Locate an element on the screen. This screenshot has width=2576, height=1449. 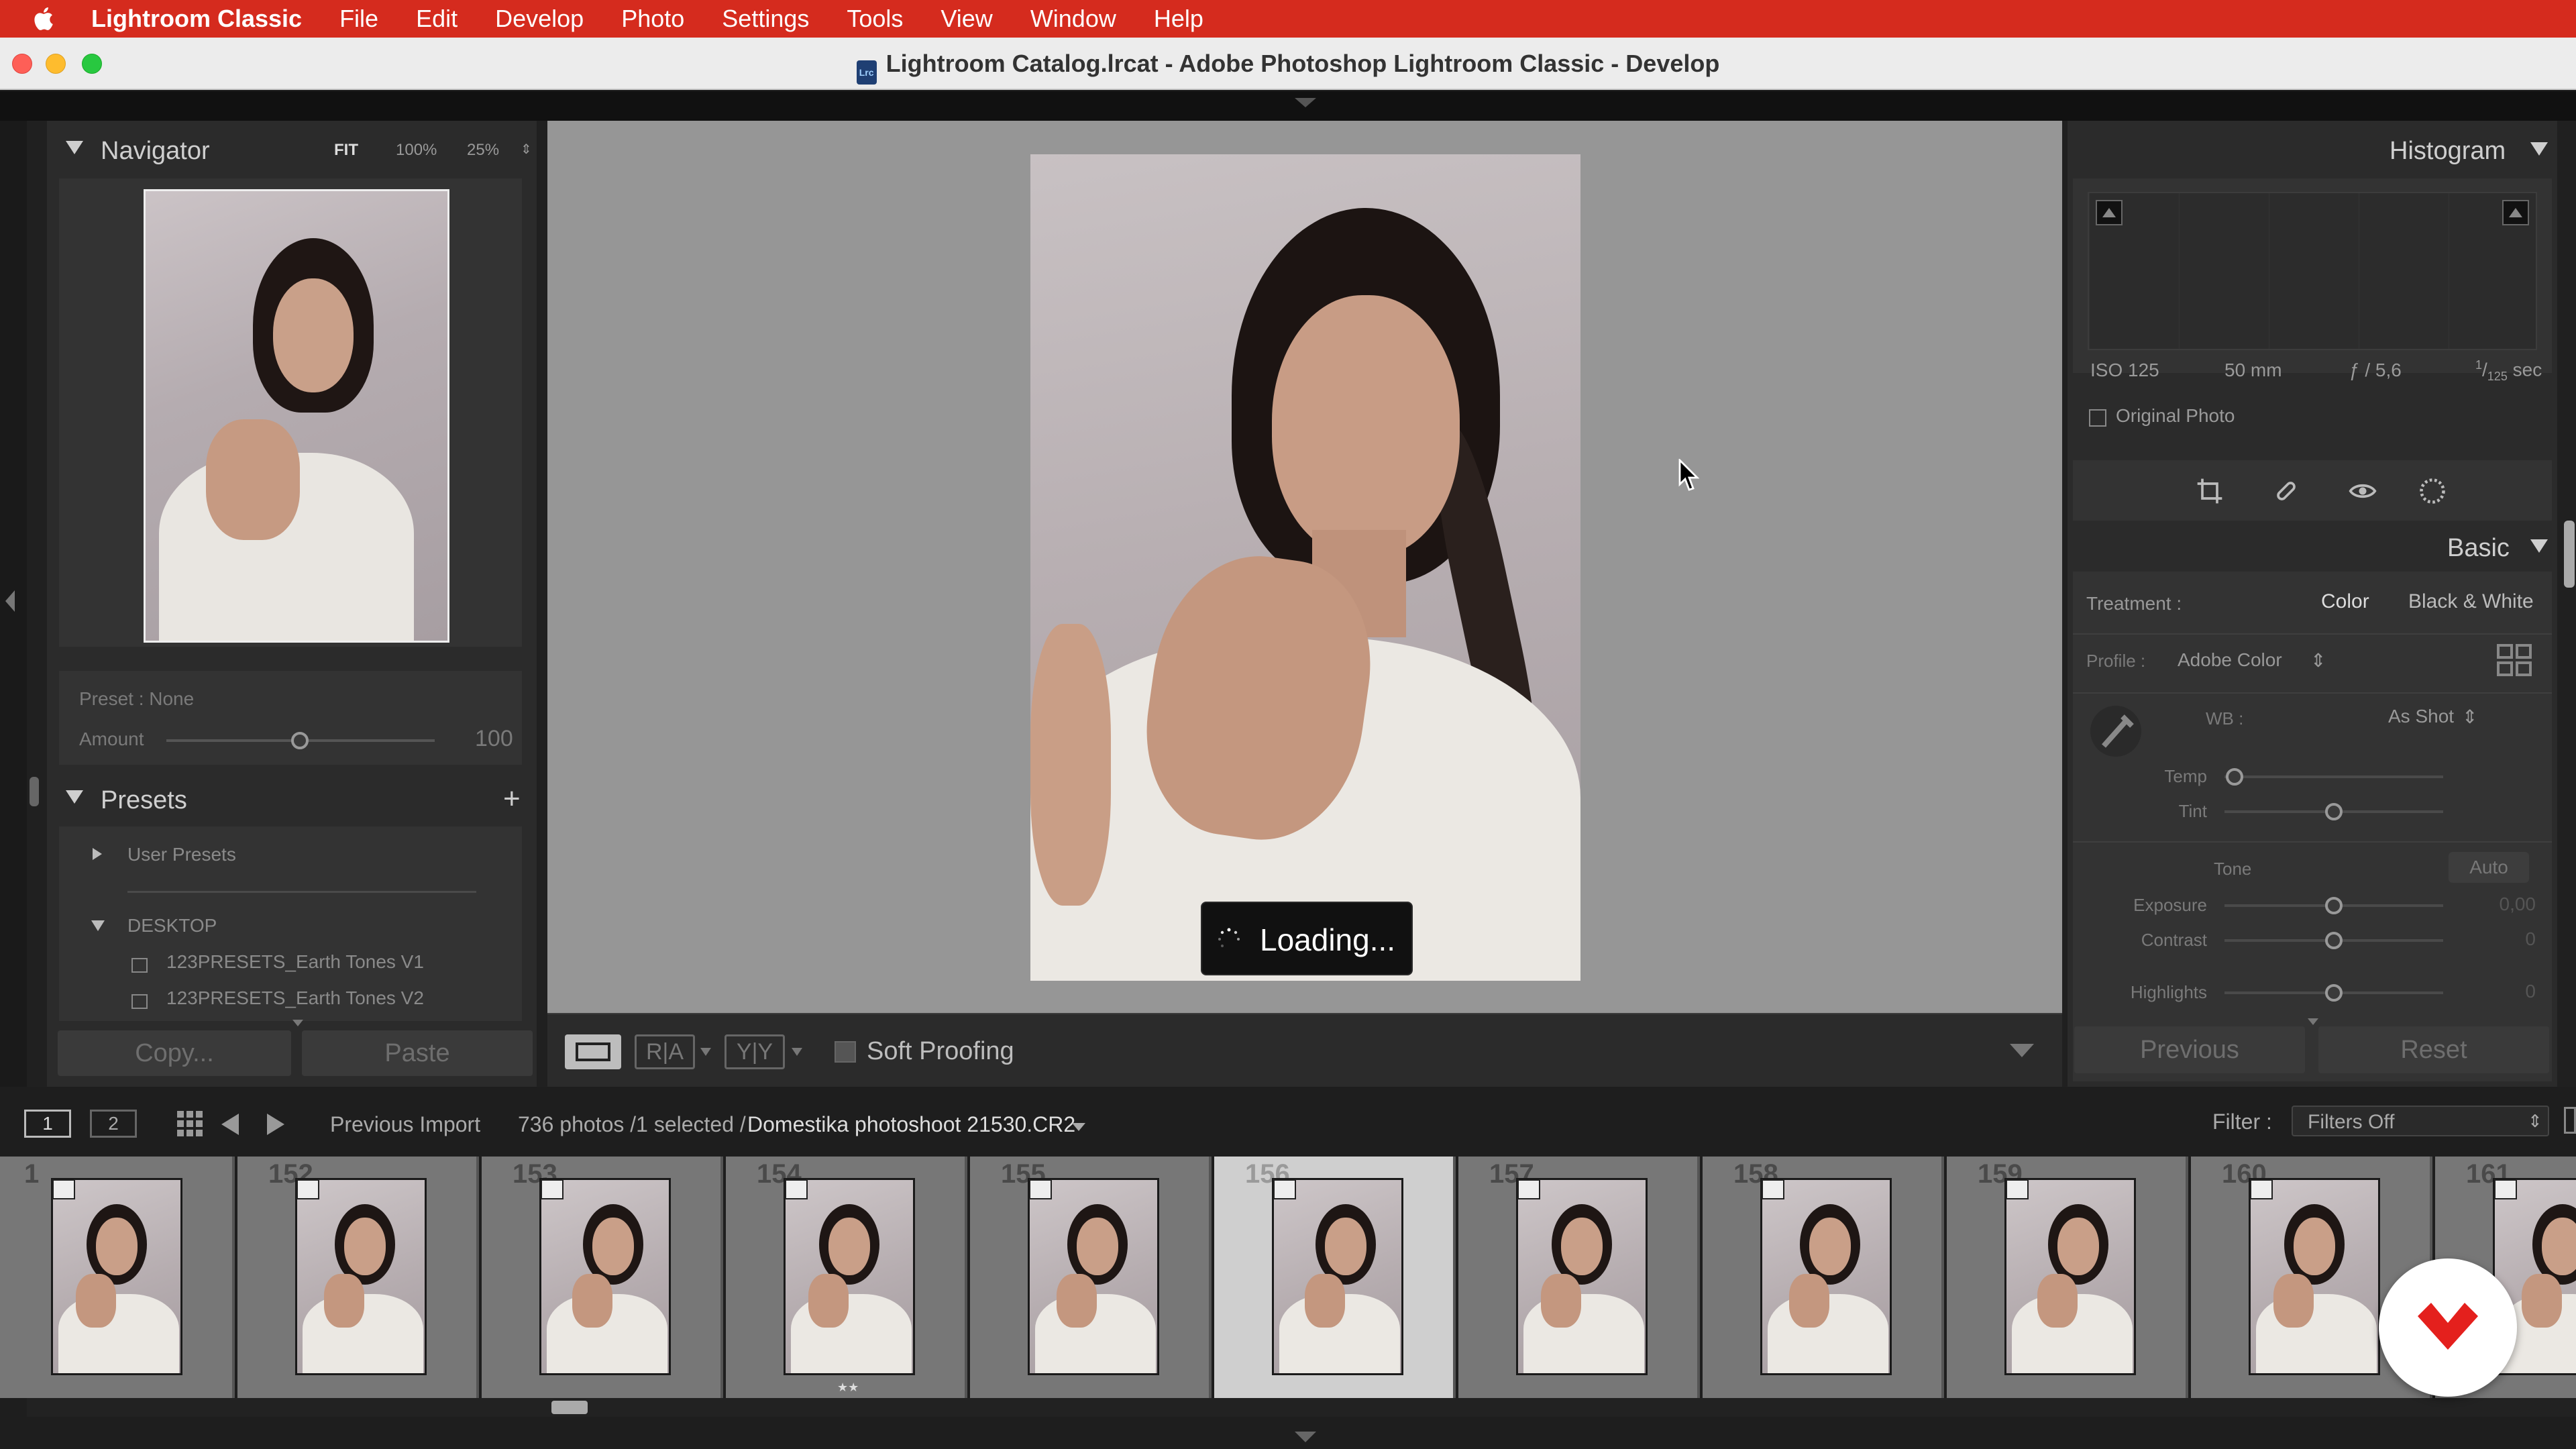
menu-help: Help is located at coordinates (1178, 19).